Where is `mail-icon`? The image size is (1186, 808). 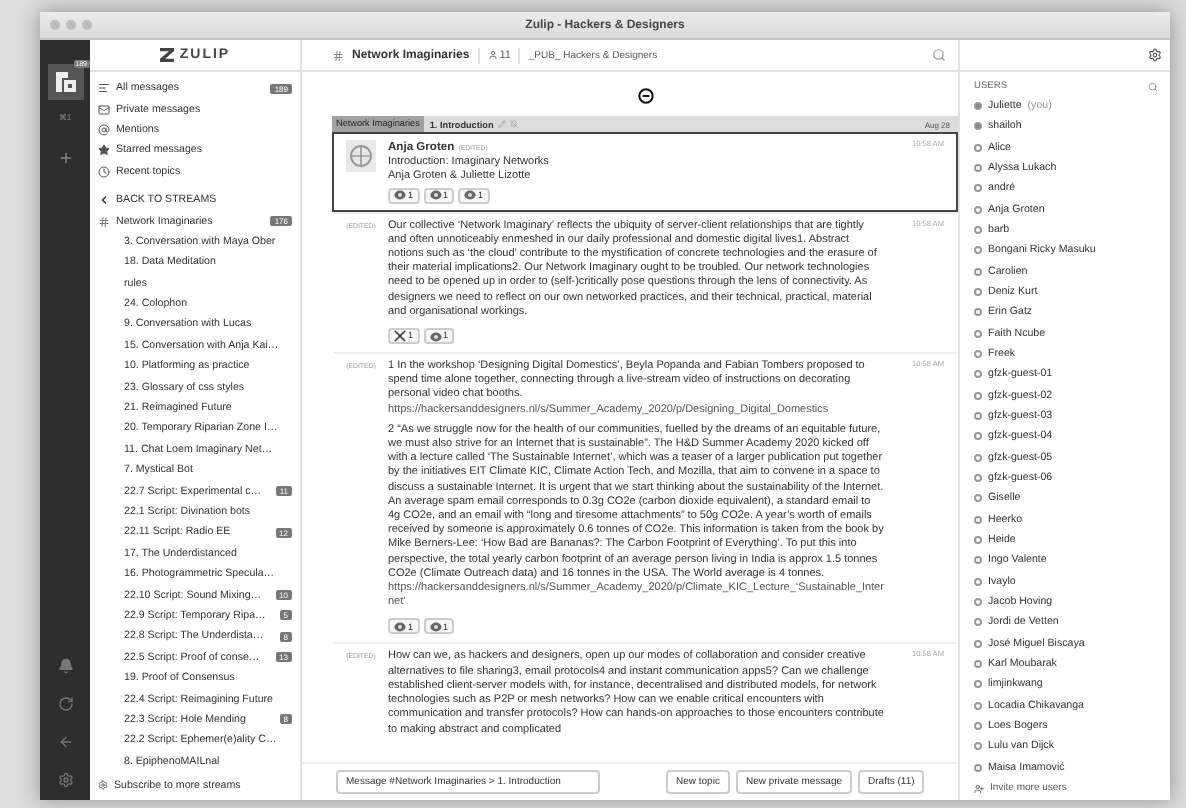 mail-icon is located at coordinates (104, 109).